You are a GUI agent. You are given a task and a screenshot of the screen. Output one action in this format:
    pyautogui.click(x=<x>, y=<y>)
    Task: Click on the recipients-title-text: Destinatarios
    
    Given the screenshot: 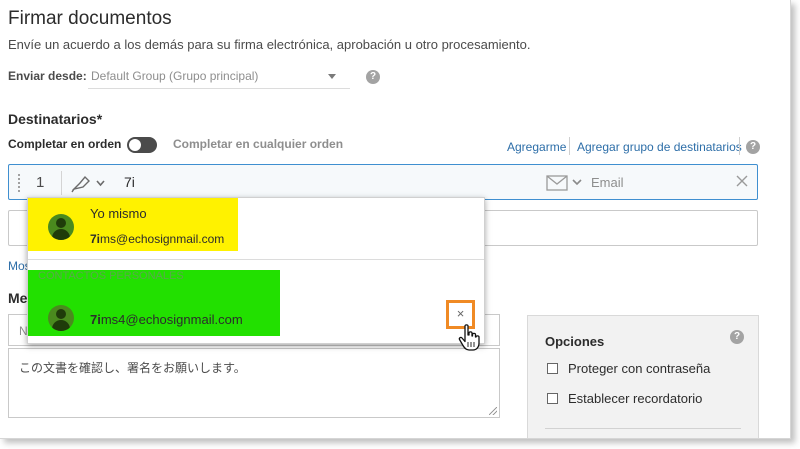 What is the action you would take?
    pyautogui.click(x=52, y=119)
    